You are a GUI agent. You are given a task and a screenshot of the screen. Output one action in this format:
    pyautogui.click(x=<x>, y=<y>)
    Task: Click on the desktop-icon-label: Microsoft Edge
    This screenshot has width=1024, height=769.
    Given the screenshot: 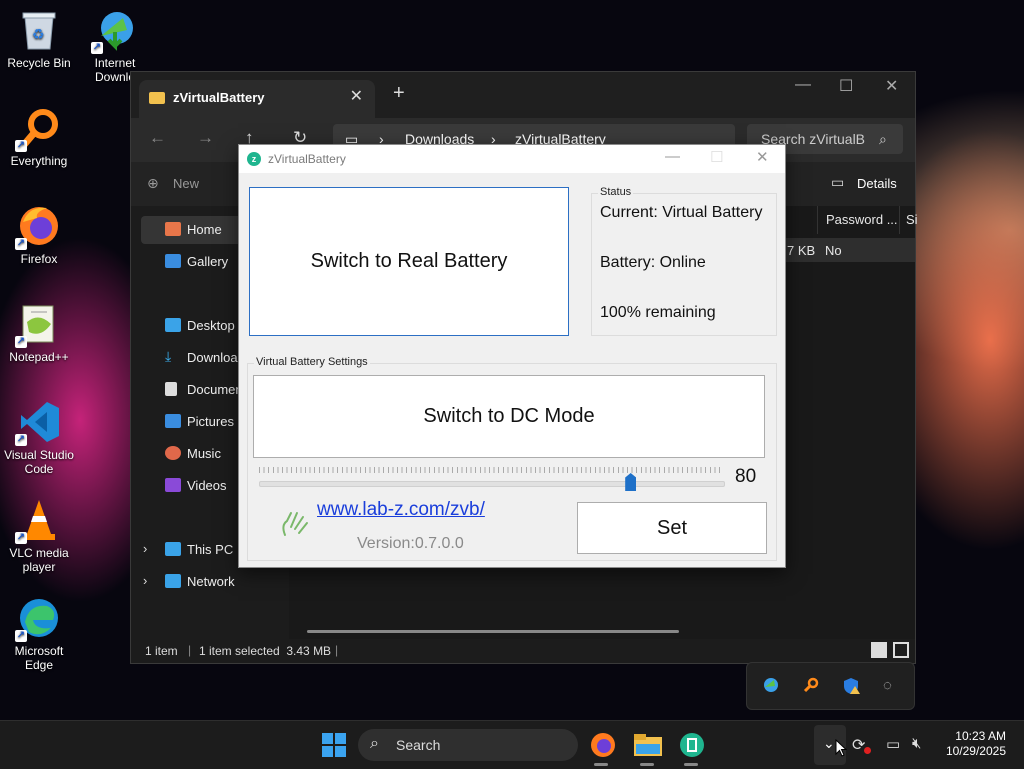 What is the action you would take?
    pyautogui.click(x=39, y=658)
    